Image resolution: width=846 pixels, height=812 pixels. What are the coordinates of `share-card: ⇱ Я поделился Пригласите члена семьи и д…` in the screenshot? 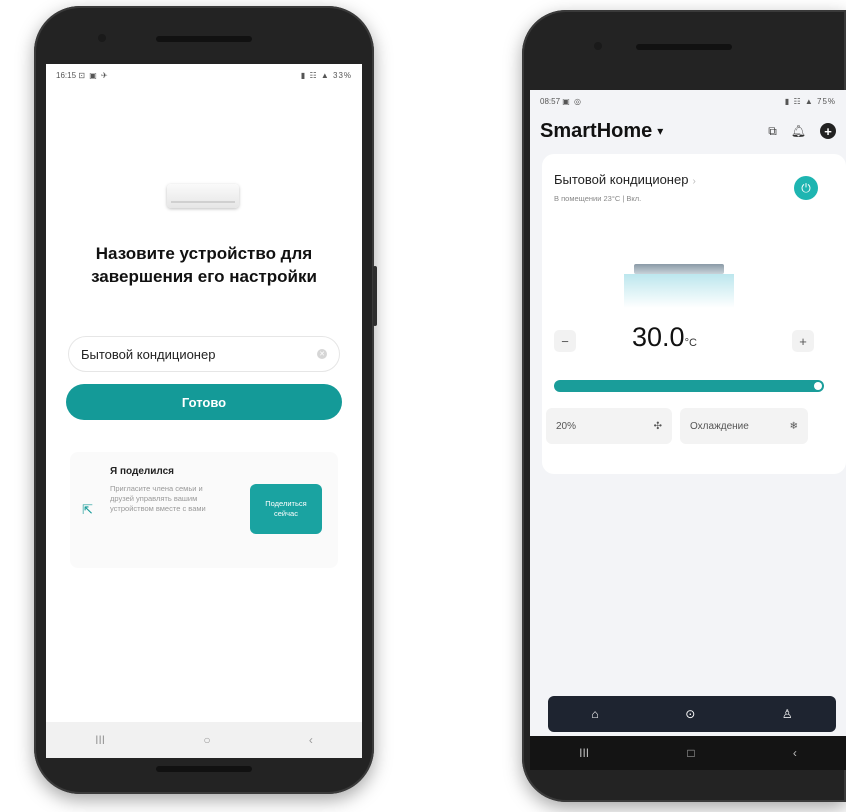 It's located at (204, 510).